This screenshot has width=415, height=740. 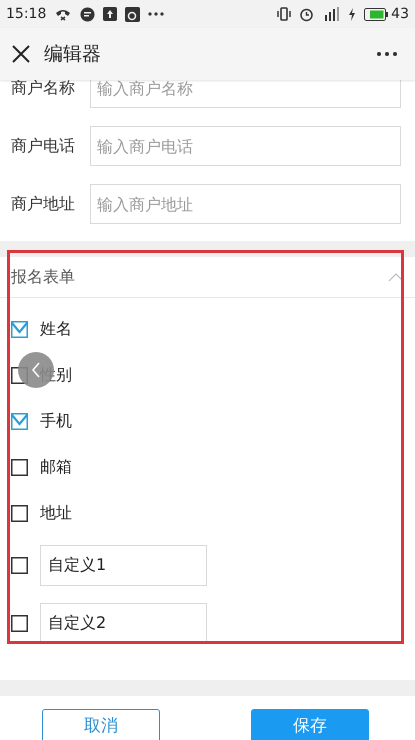 What do you see at coordinates (21, 54) in the screenshot?
I see `close-icon` at bounding box center [21, 54].